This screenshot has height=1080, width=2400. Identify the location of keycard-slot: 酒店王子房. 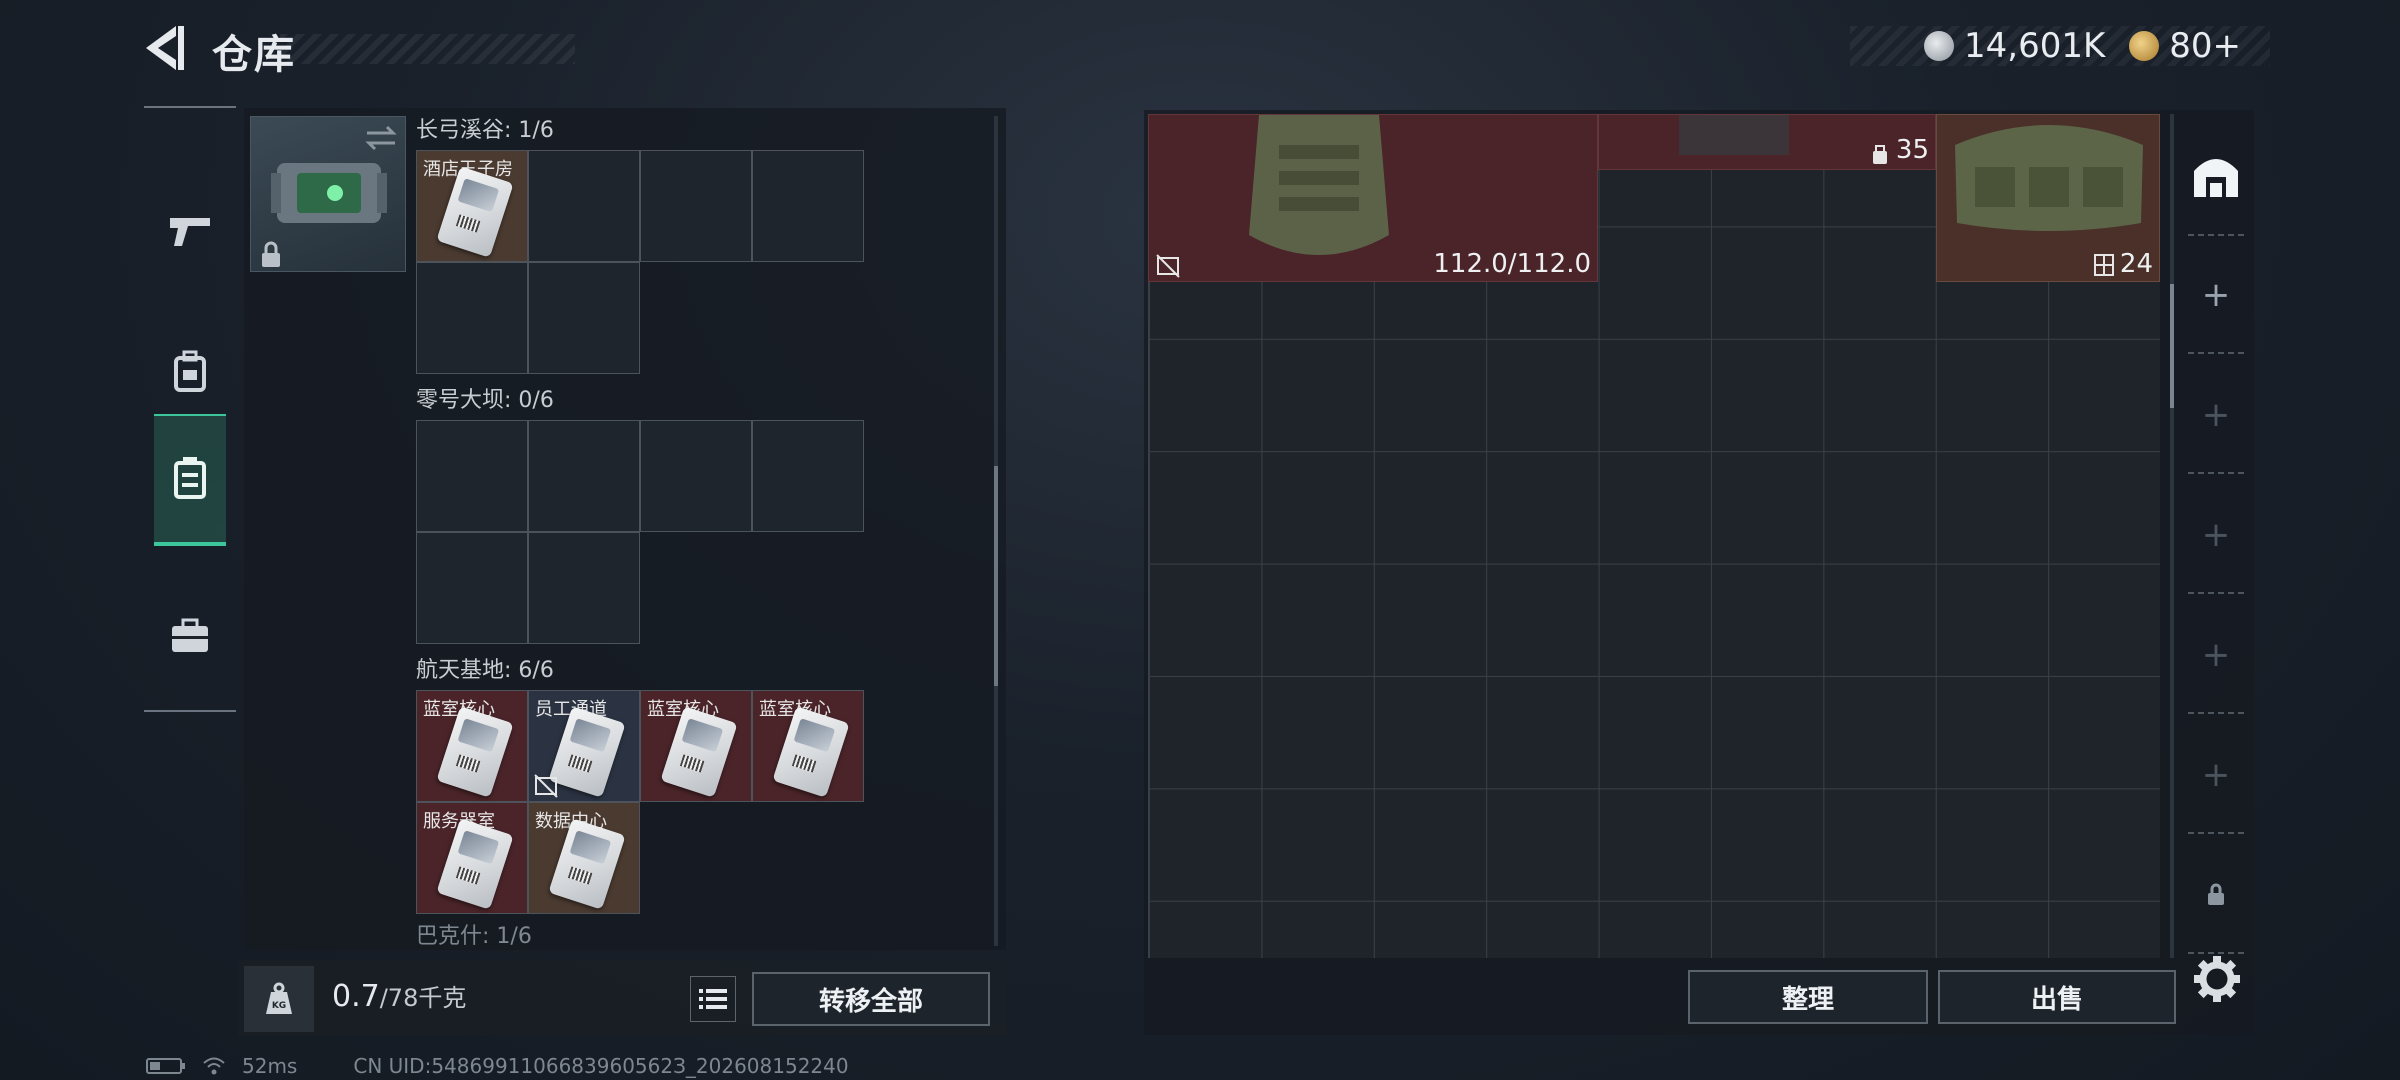
(472, 206).